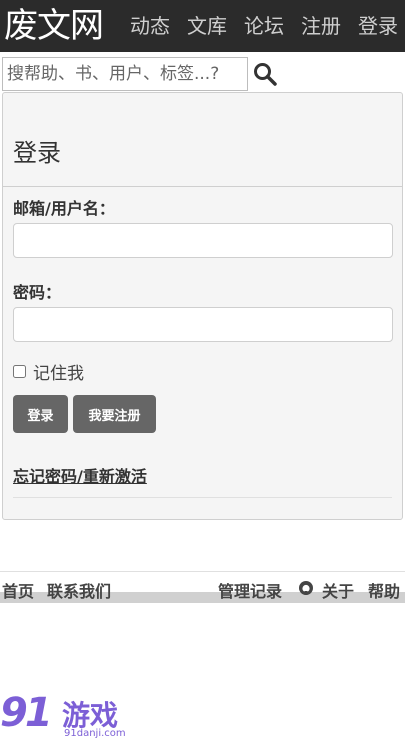 Image resolution: width=405 pixels, height=747 pixels. What do you see at coordinates (54, 26) in the screenshot?
I see `site-logo: 废文网` at bounding box center [54, 26].